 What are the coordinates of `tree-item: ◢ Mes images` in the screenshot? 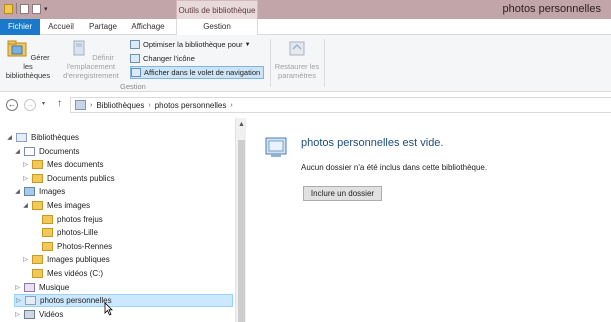 It's located at (56, 205).